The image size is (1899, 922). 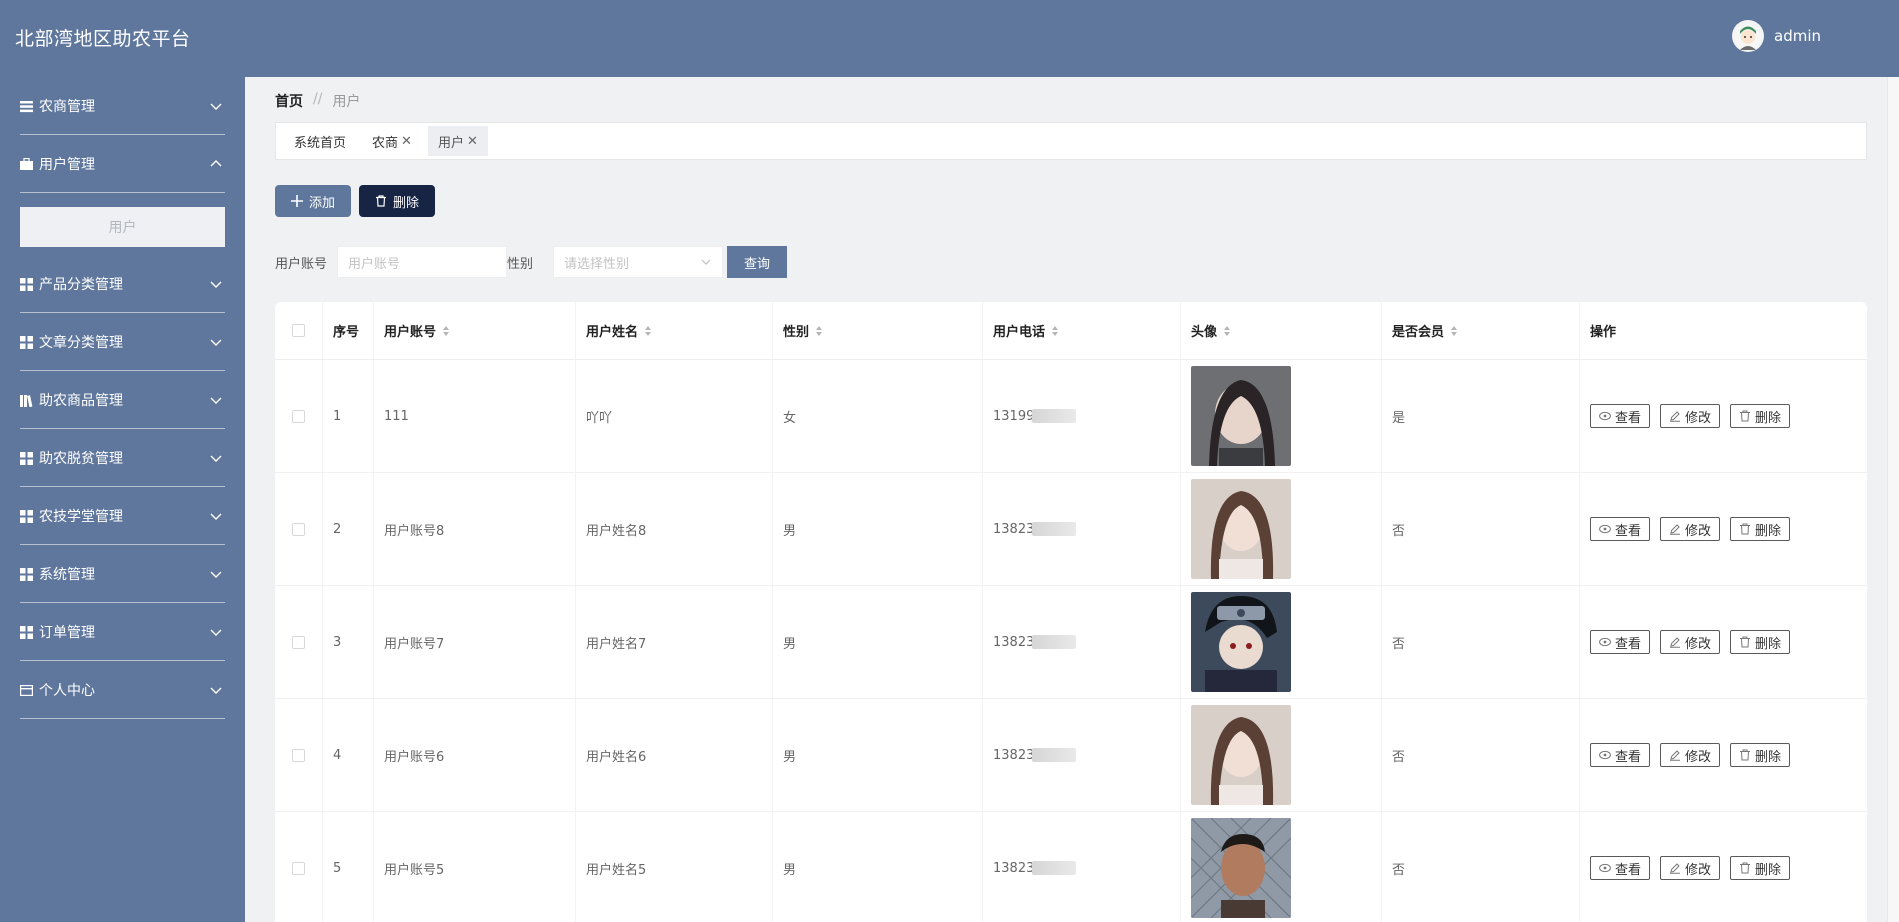 I want to click on select-all-cell, so click(x=299, y=330).